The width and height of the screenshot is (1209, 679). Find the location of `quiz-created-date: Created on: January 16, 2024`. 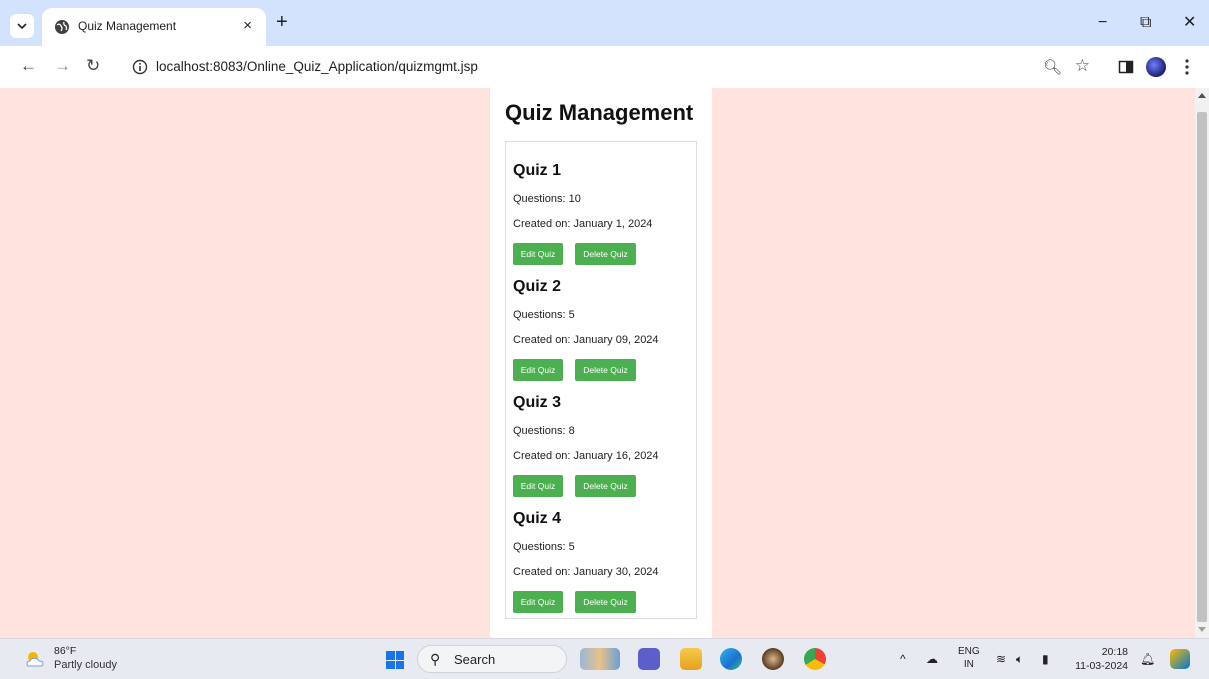

quiz-created-date: Created on: January 16, 2024 is located at coordinates (586, 456).